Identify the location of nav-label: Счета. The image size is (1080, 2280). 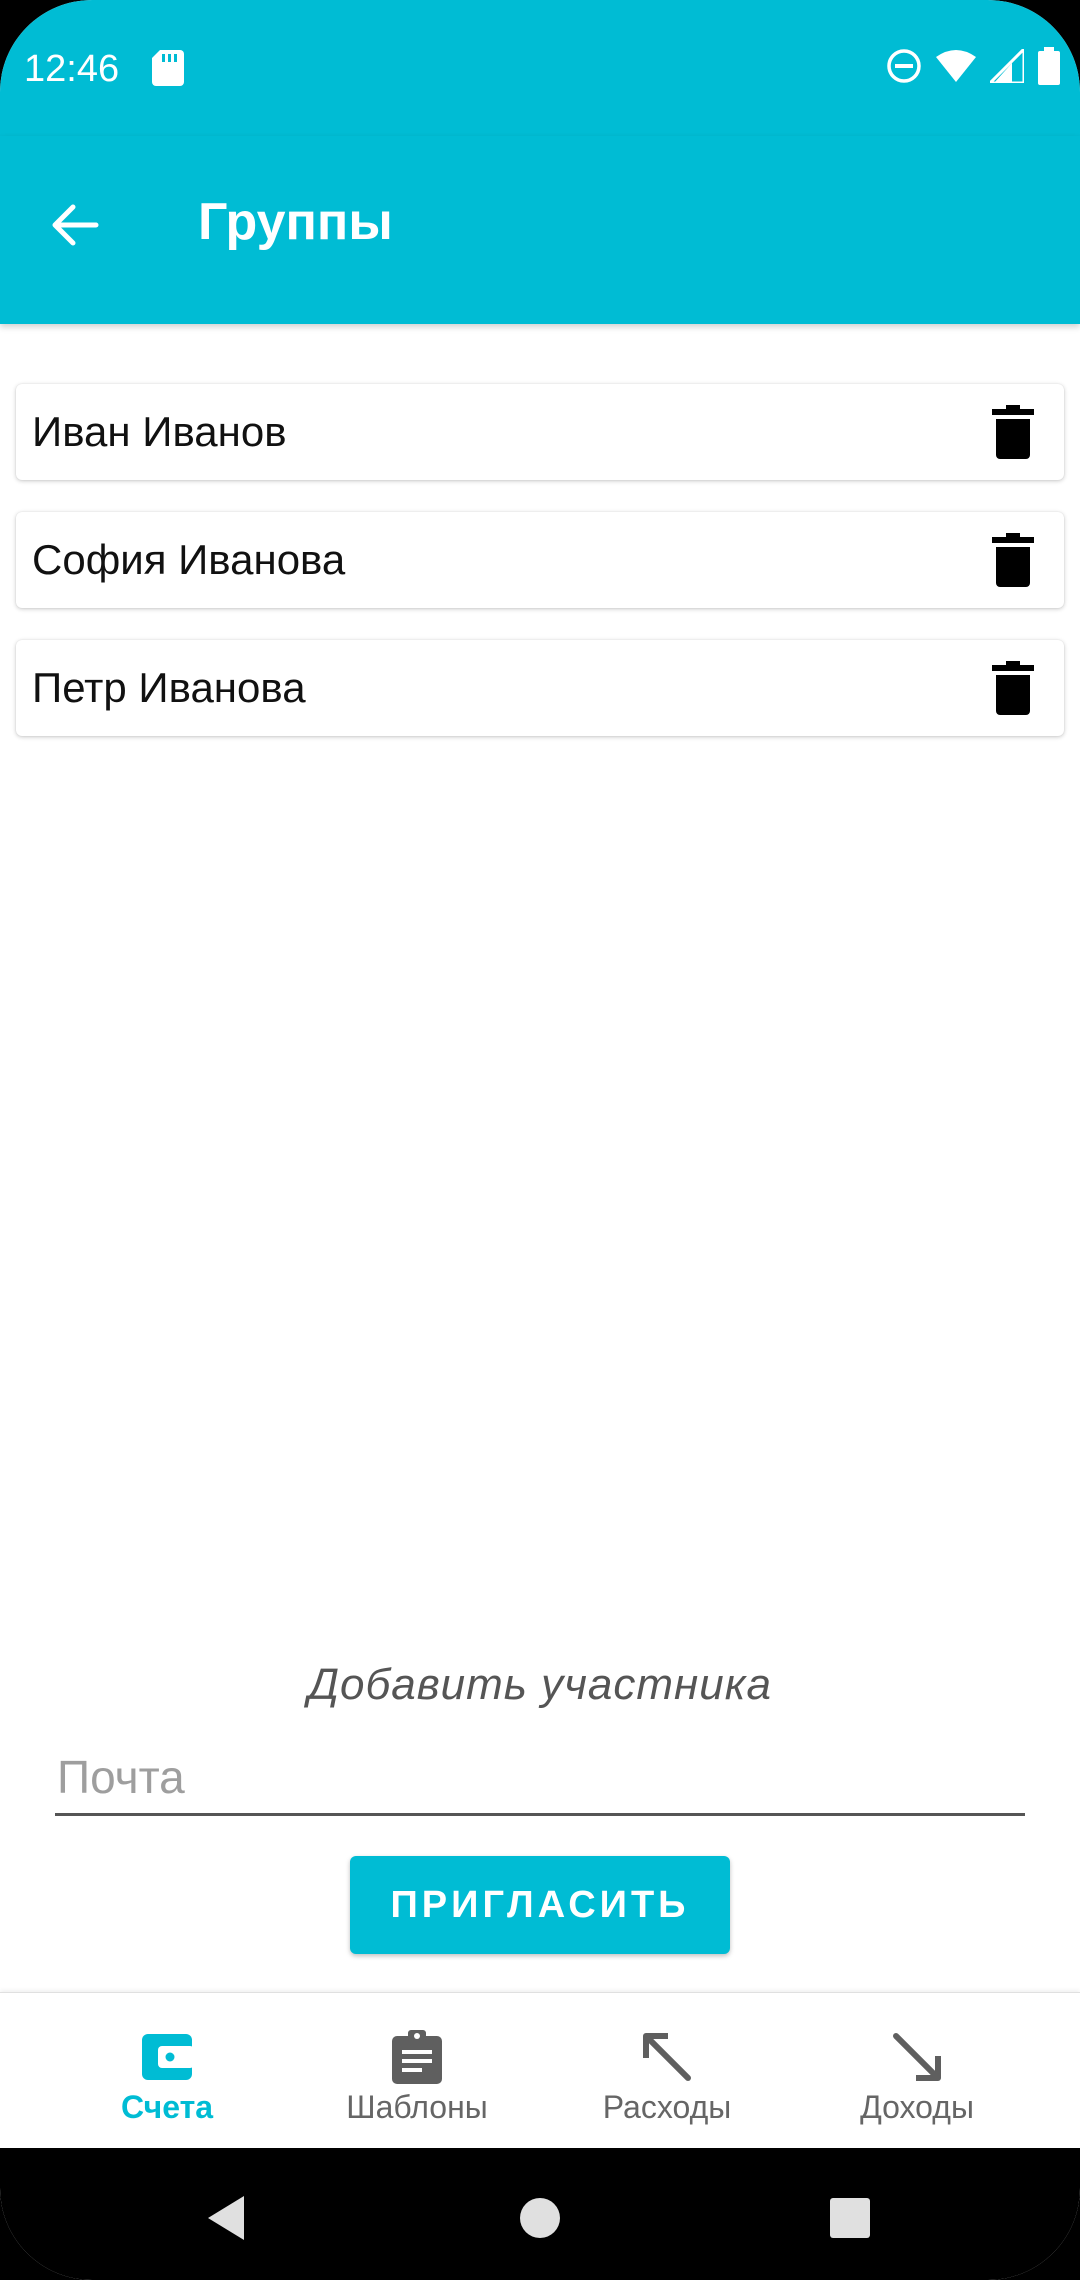
(167, 2107).